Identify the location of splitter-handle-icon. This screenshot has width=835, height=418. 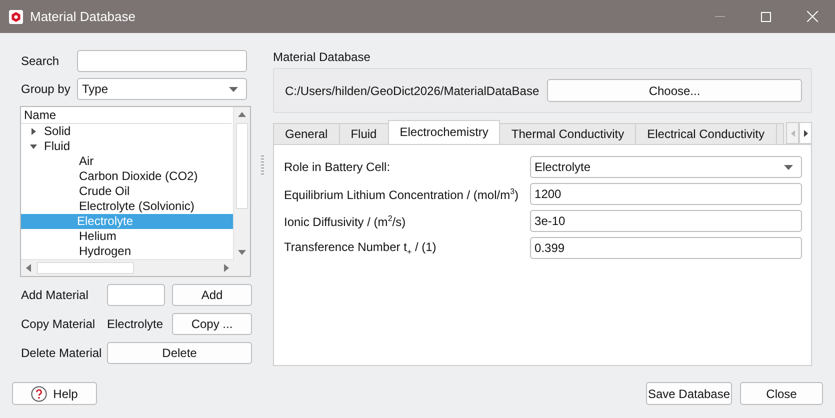
(262, 164).